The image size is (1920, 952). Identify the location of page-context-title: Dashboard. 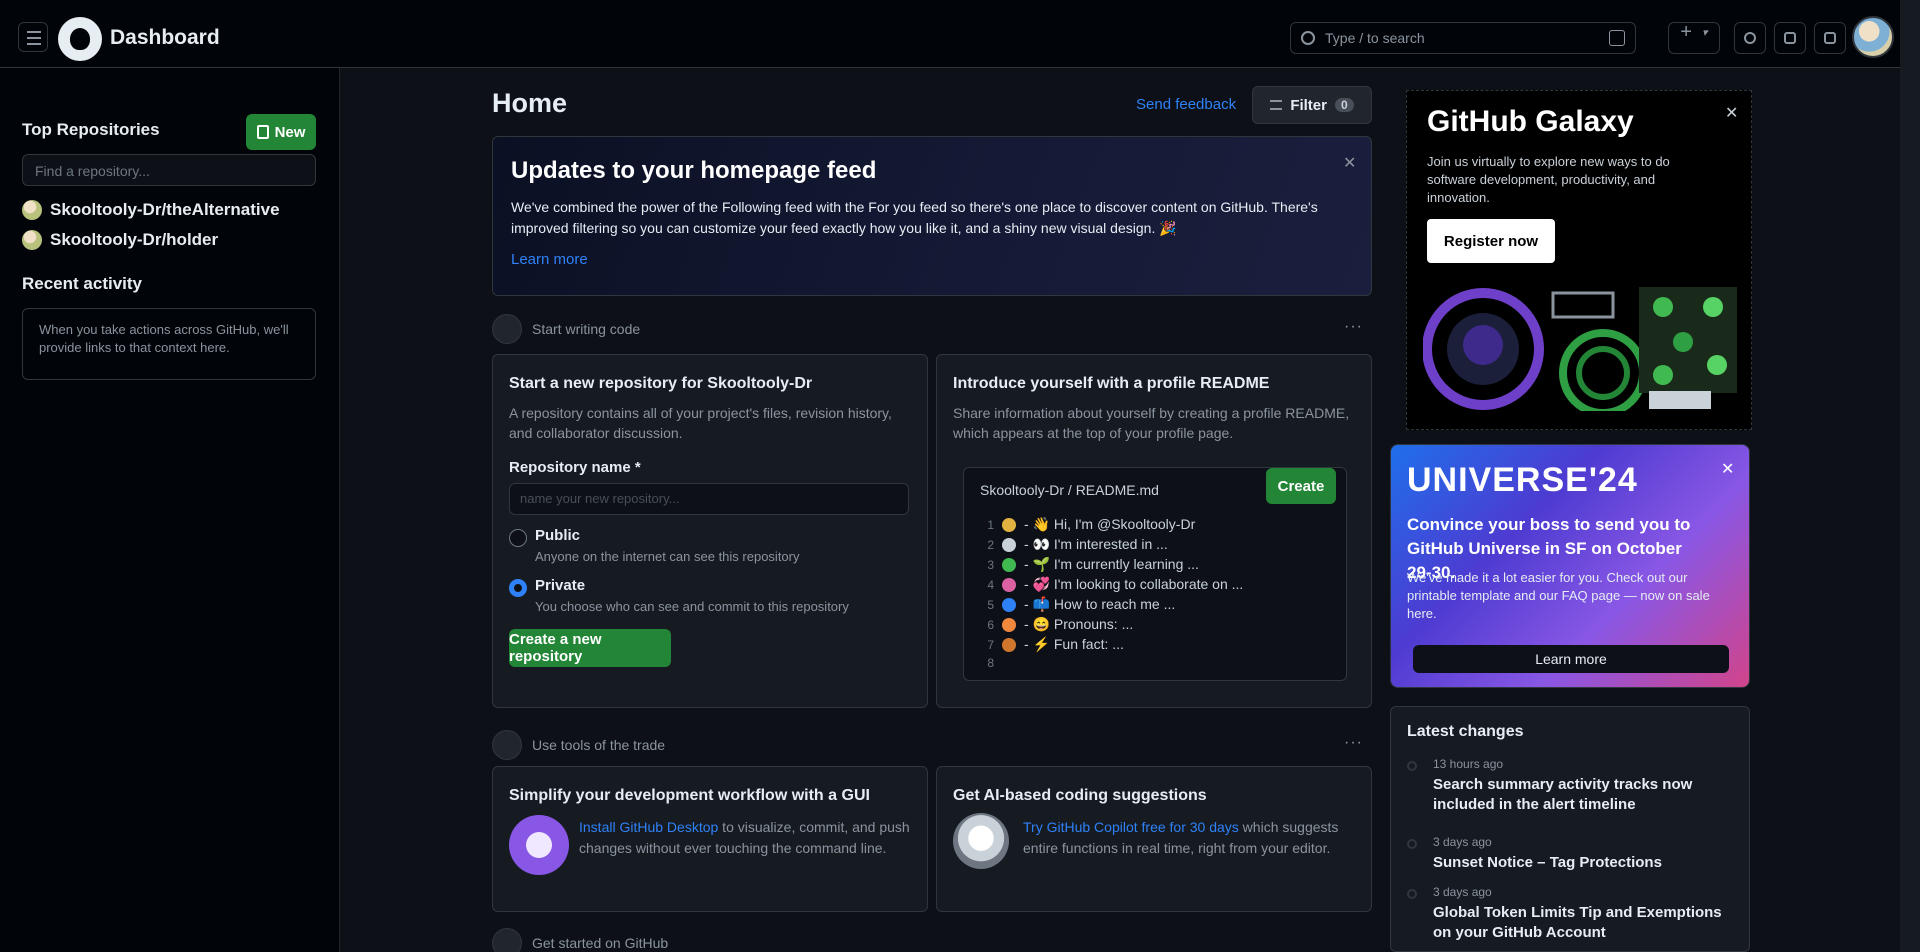
(165, 38).